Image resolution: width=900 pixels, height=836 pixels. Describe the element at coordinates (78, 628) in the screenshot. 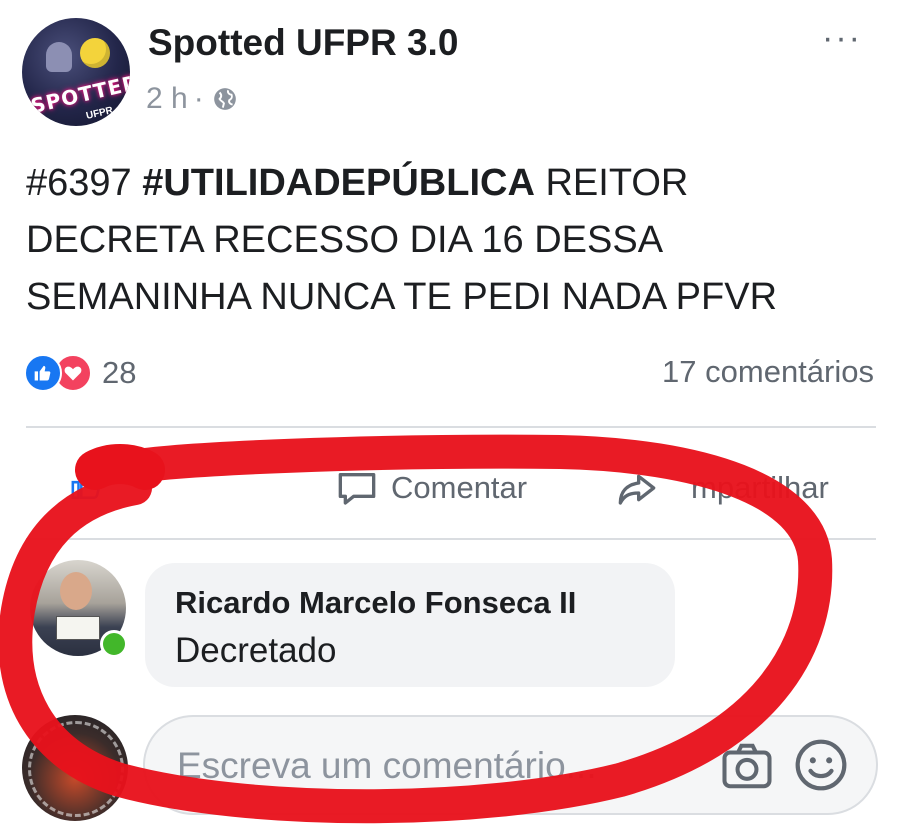

I see `avatar-sign` at that location.